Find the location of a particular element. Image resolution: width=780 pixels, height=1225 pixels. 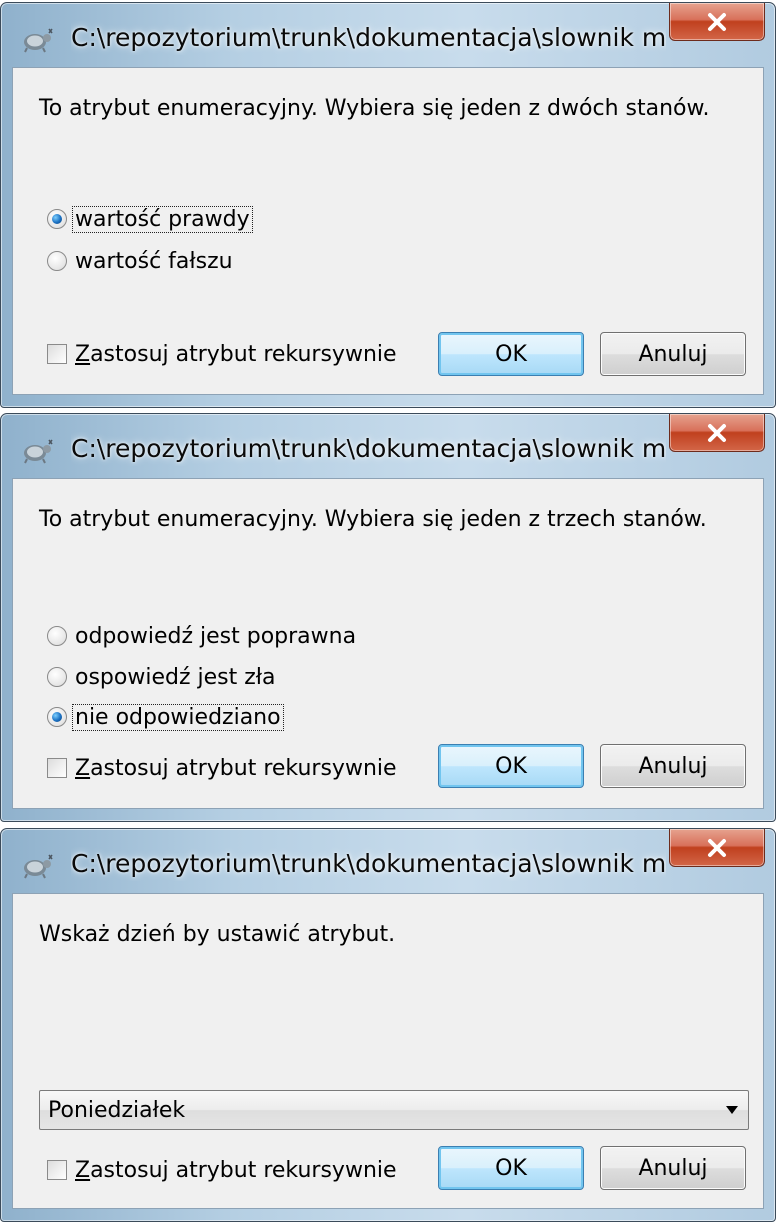

radio-option-unanswered: nie odpowiedziano is located at coordinates (165, 717).